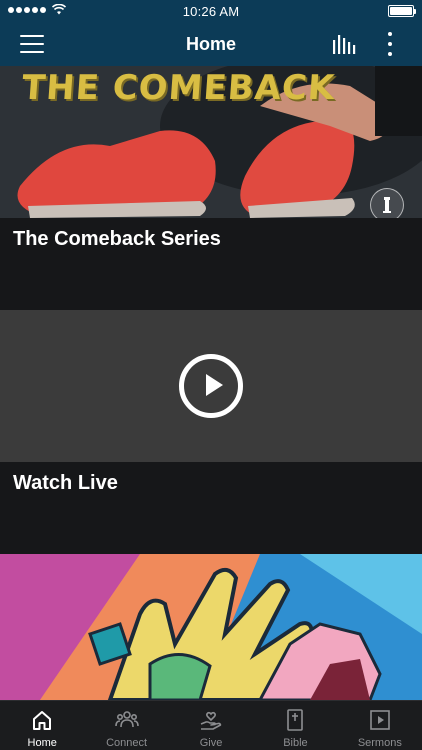  Describe the element at coordinates (402, 11) in the screenshot. I see `battery-icon` at that location.